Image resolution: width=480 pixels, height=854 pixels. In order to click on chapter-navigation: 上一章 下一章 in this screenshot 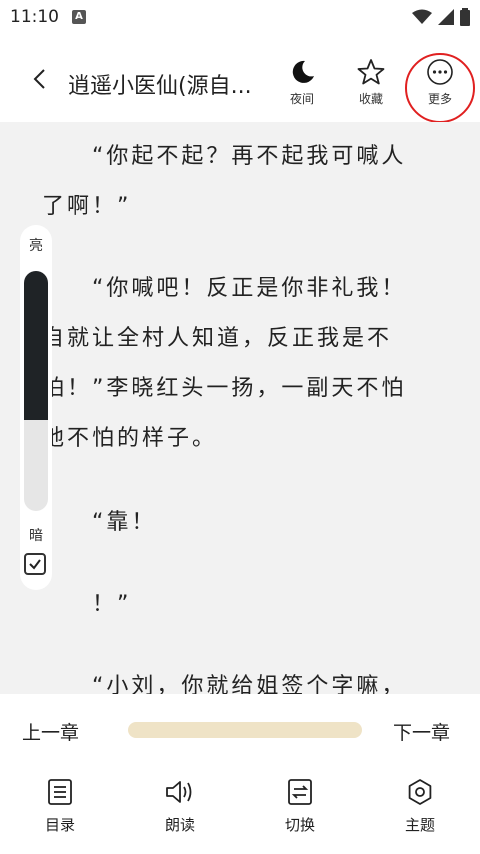, I will do `click(240, 729)`.